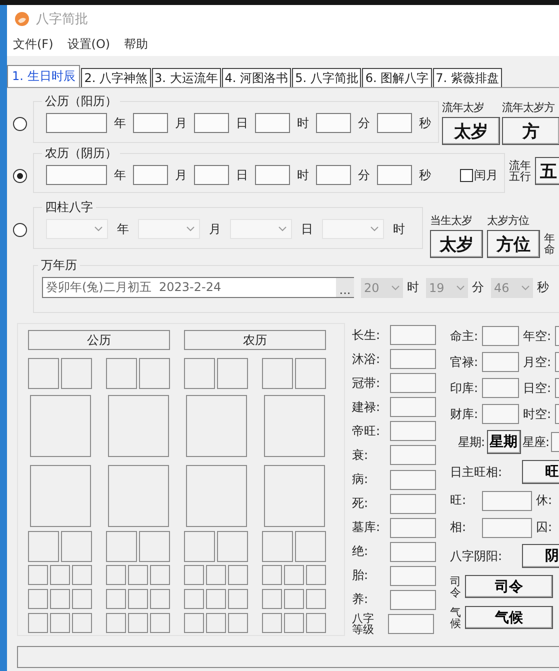 Image resolution: width=559 pixels, height=671 pixels. Describe the element at coordinates (81, 101) in the screenshot. I see `group-title: 公历（阳历）` at that location.